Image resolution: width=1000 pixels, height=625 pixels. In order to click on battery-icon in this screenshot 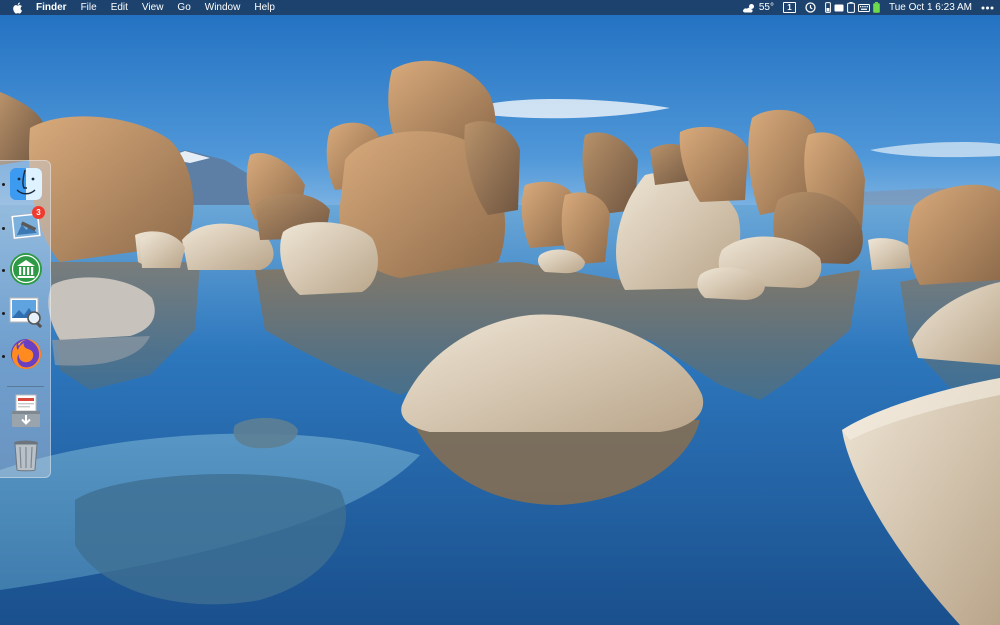, I will do `click(851, 7)`.